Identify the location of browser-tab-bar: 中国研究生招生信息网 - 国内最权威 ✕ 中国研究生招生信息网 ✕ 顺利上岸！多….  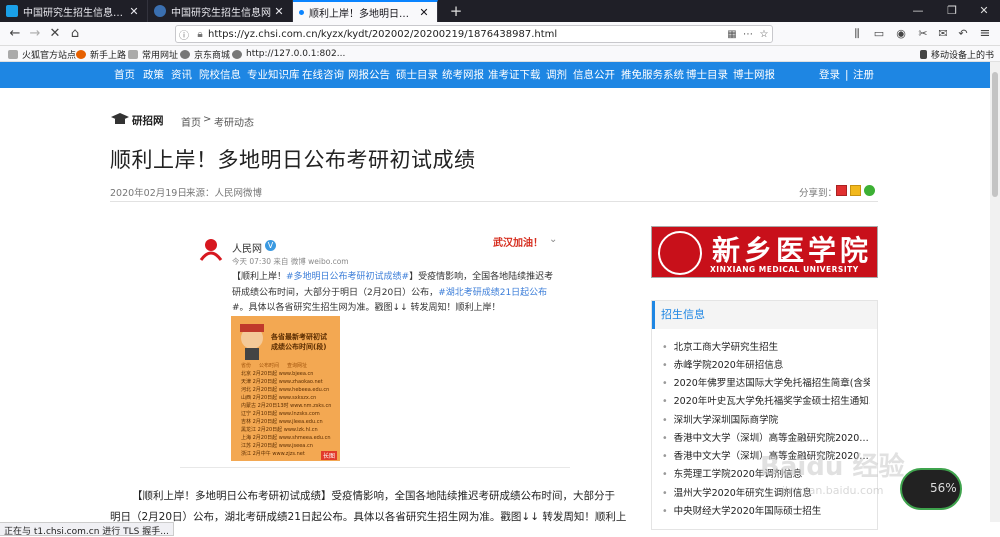
(500, 11).